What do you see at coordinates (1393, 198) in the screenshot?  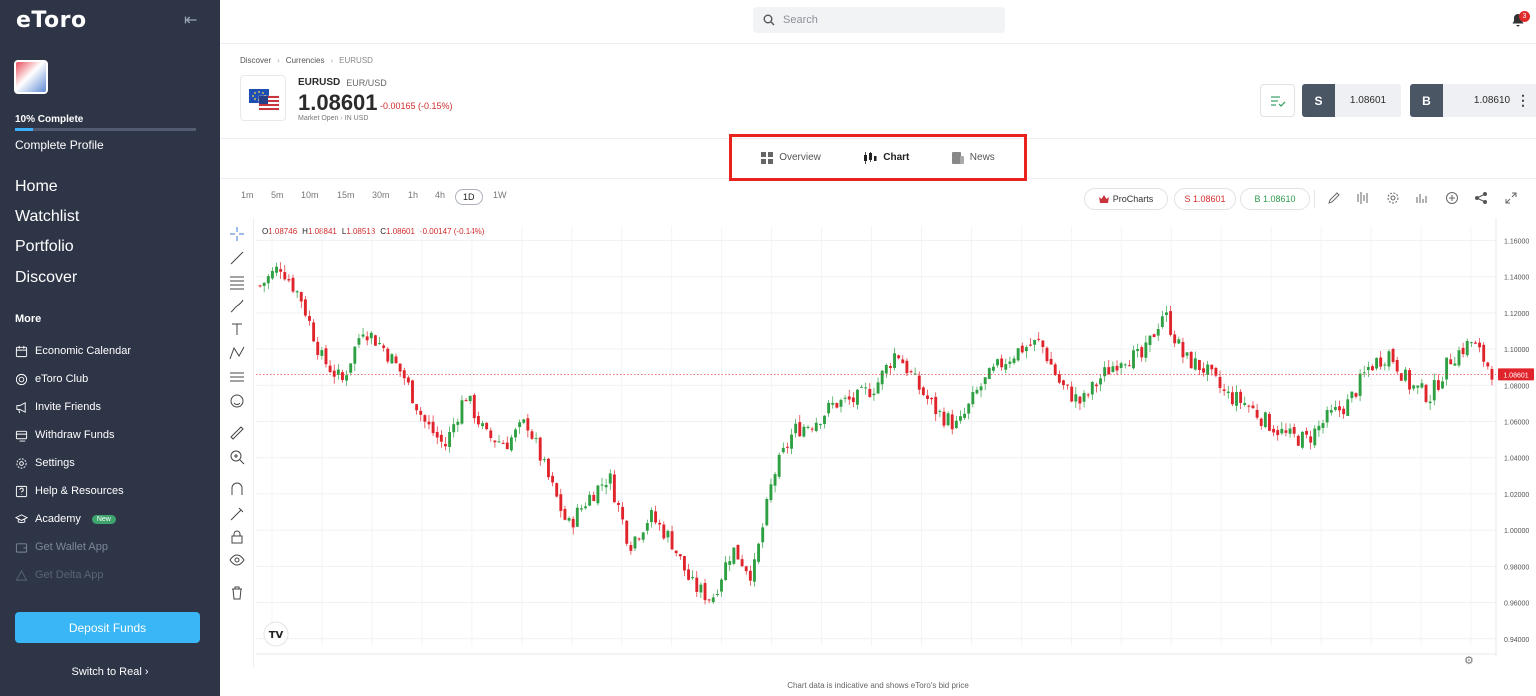 I see `settings-icon` at bounding box center [1393, 198].